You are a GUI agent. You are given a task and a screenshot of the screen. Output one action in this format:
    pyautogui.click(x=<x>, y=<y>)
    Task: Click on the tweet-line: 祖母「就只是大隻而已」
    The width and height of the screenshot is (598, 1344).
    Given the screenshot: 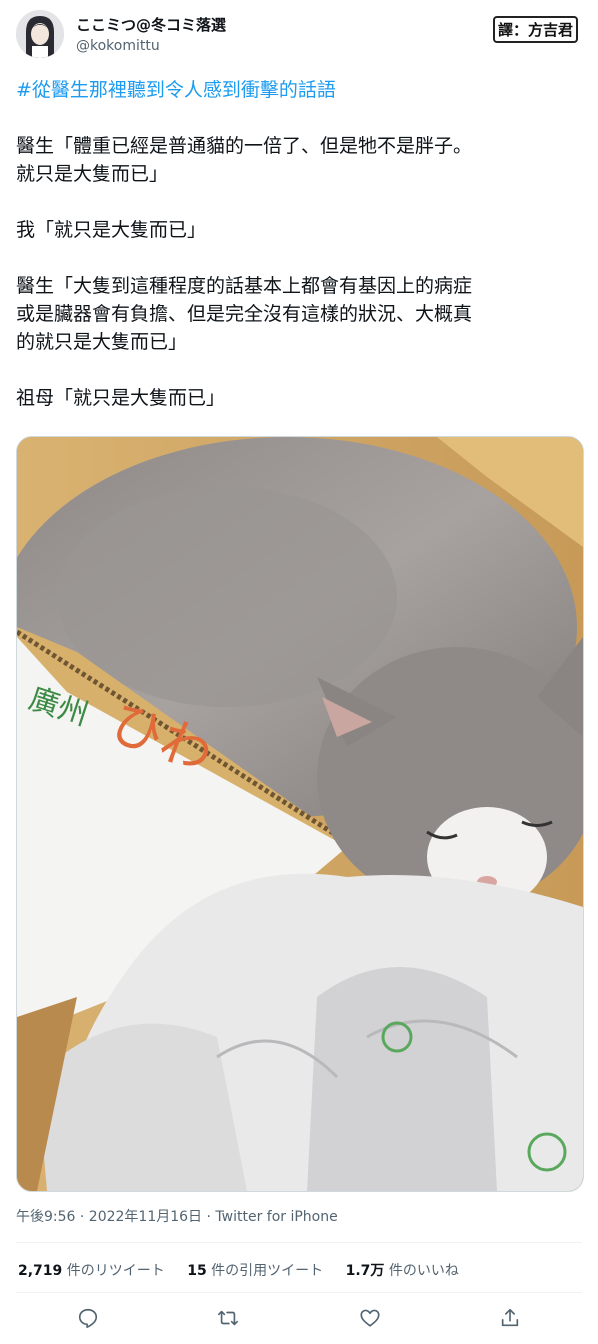 What is the action you would take?
    pyautogui.click(x=121, y=398)
    